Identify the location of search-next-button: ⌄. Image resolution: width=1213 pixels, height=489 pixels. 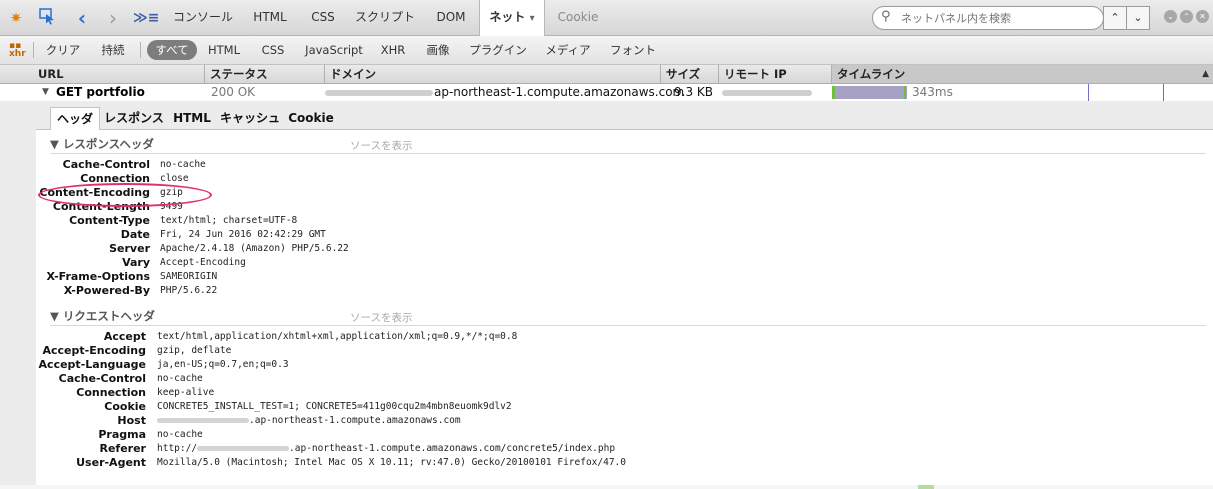
(1138, 18).